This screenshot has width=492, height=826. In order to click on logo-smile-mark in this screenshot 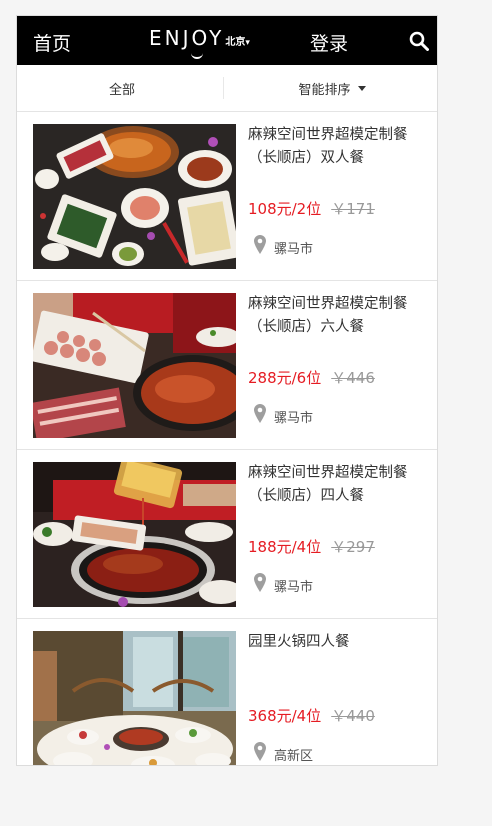, I will do `click(197, 55)`.